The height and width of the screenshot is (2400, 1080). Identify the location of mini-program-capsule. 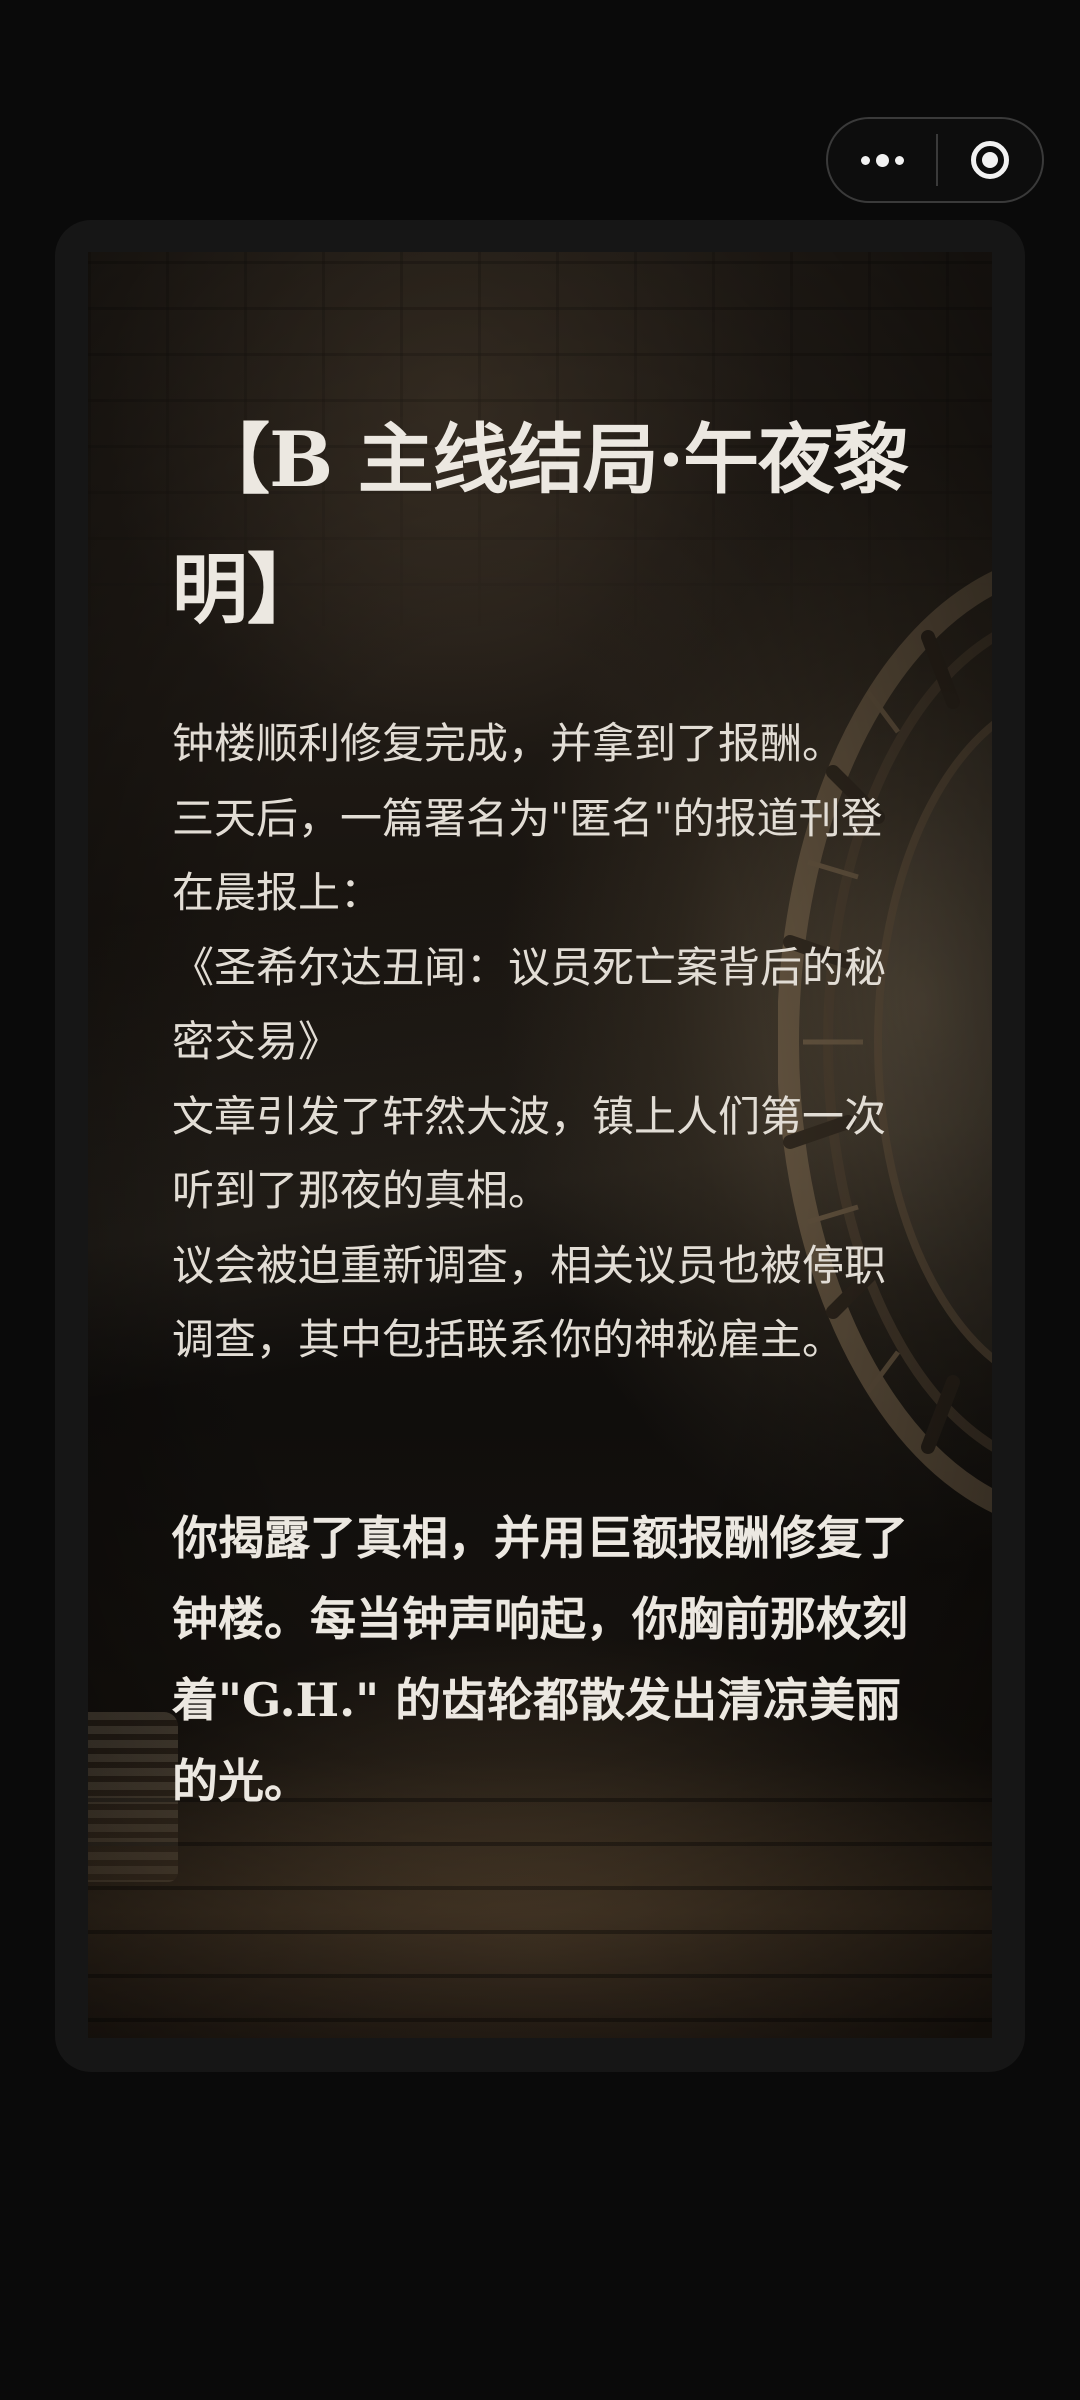
(935, 160).